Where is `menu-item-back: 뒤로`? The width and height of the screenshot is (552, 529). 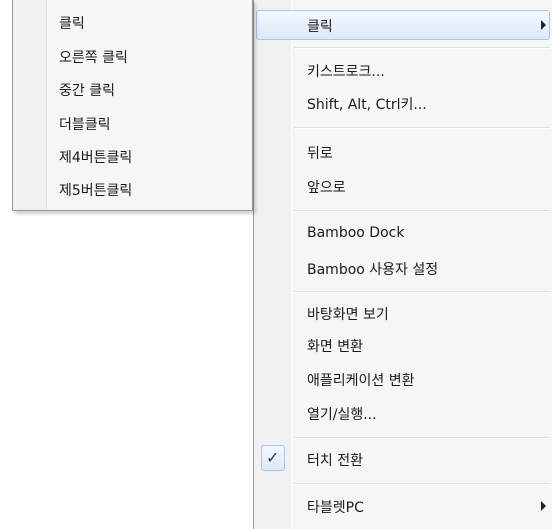 menu-item-back: 뒤로 is located at coordinates (403, 152).